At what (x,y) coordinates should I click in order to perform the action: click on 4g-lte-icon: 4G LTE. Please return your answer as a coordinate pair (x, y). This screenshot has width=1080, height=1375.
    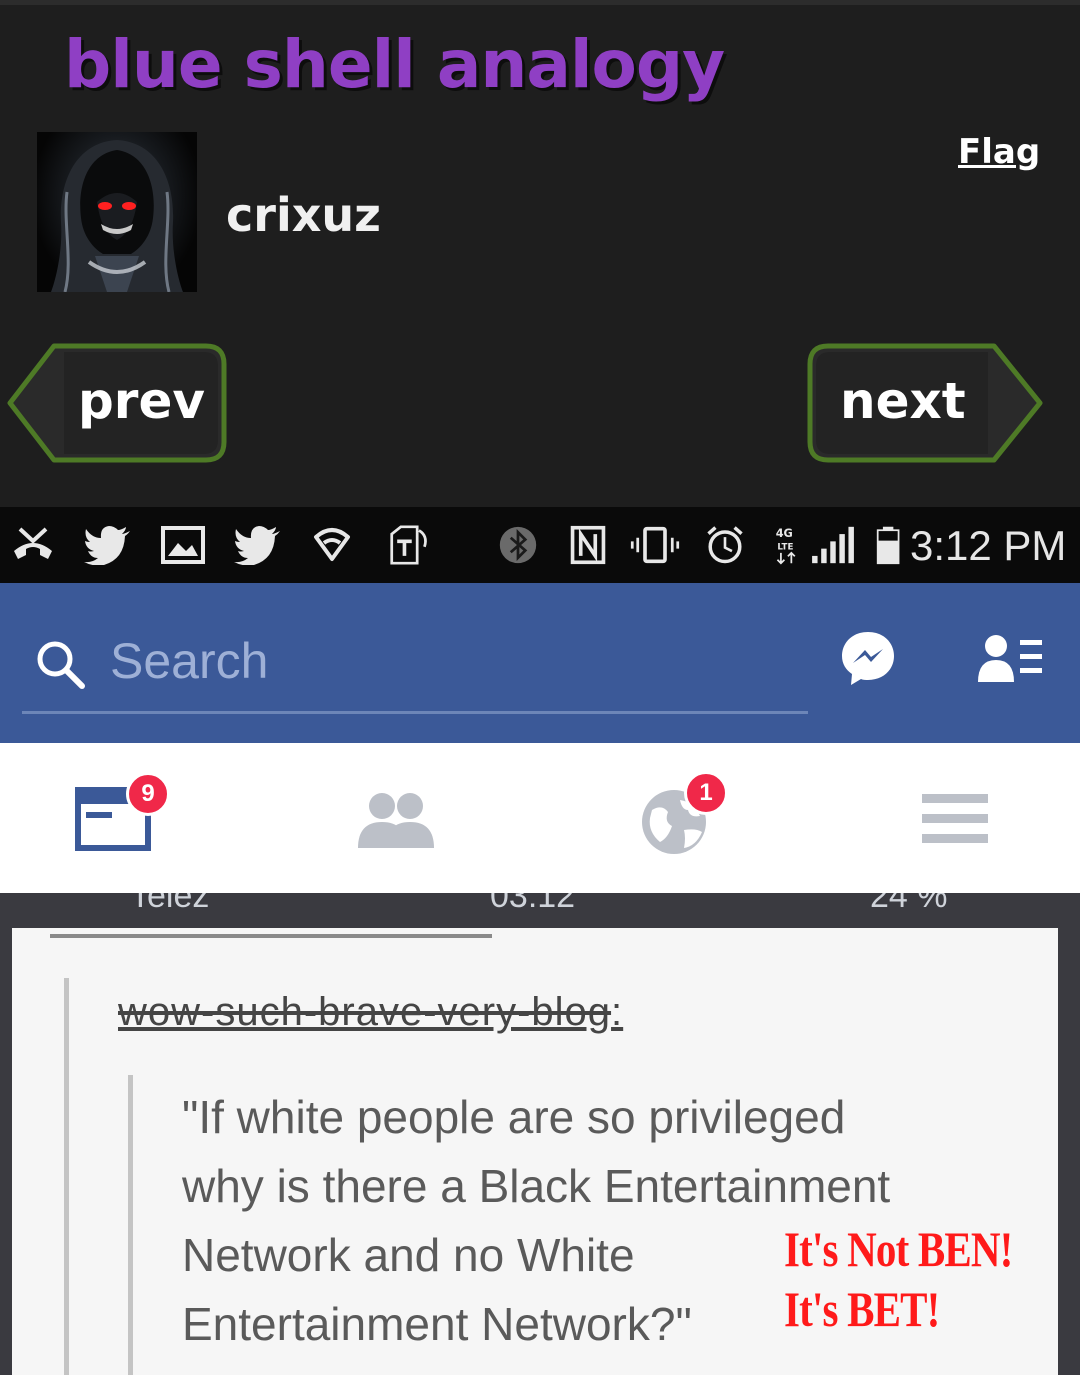
    Looking at the image, I should click on (786, 546).